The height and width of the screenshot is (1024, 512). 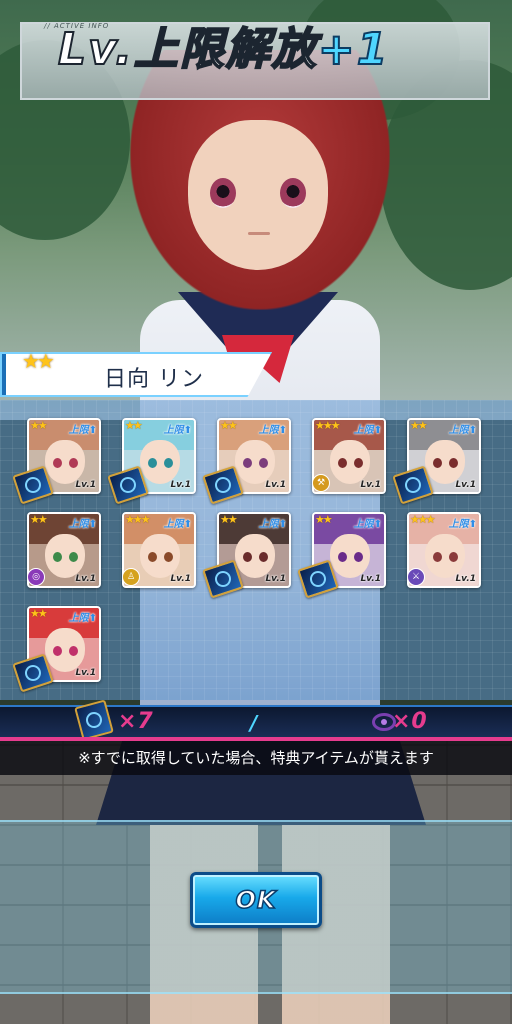 I want to click on ok-button-label: OK, so click(x=256, y=900).